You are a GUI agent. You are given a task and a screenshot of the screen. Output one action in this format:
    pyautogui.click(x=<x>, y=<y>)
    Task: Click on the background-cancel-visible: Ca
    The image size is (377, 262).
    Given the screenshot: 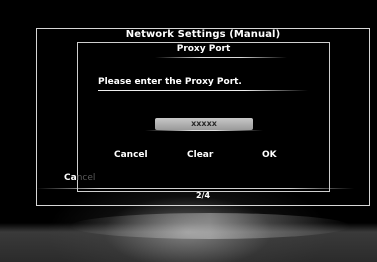 What is the action you would take?
    pyautogui.click(x=70, y=178)
    